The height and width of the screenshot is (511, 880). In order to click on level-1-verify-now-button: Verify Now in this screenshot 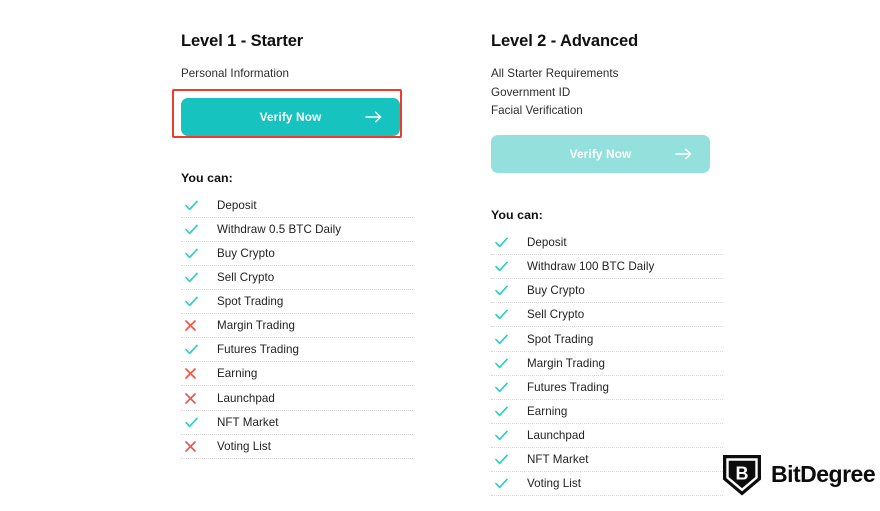, I will do `click(290, 116)`.